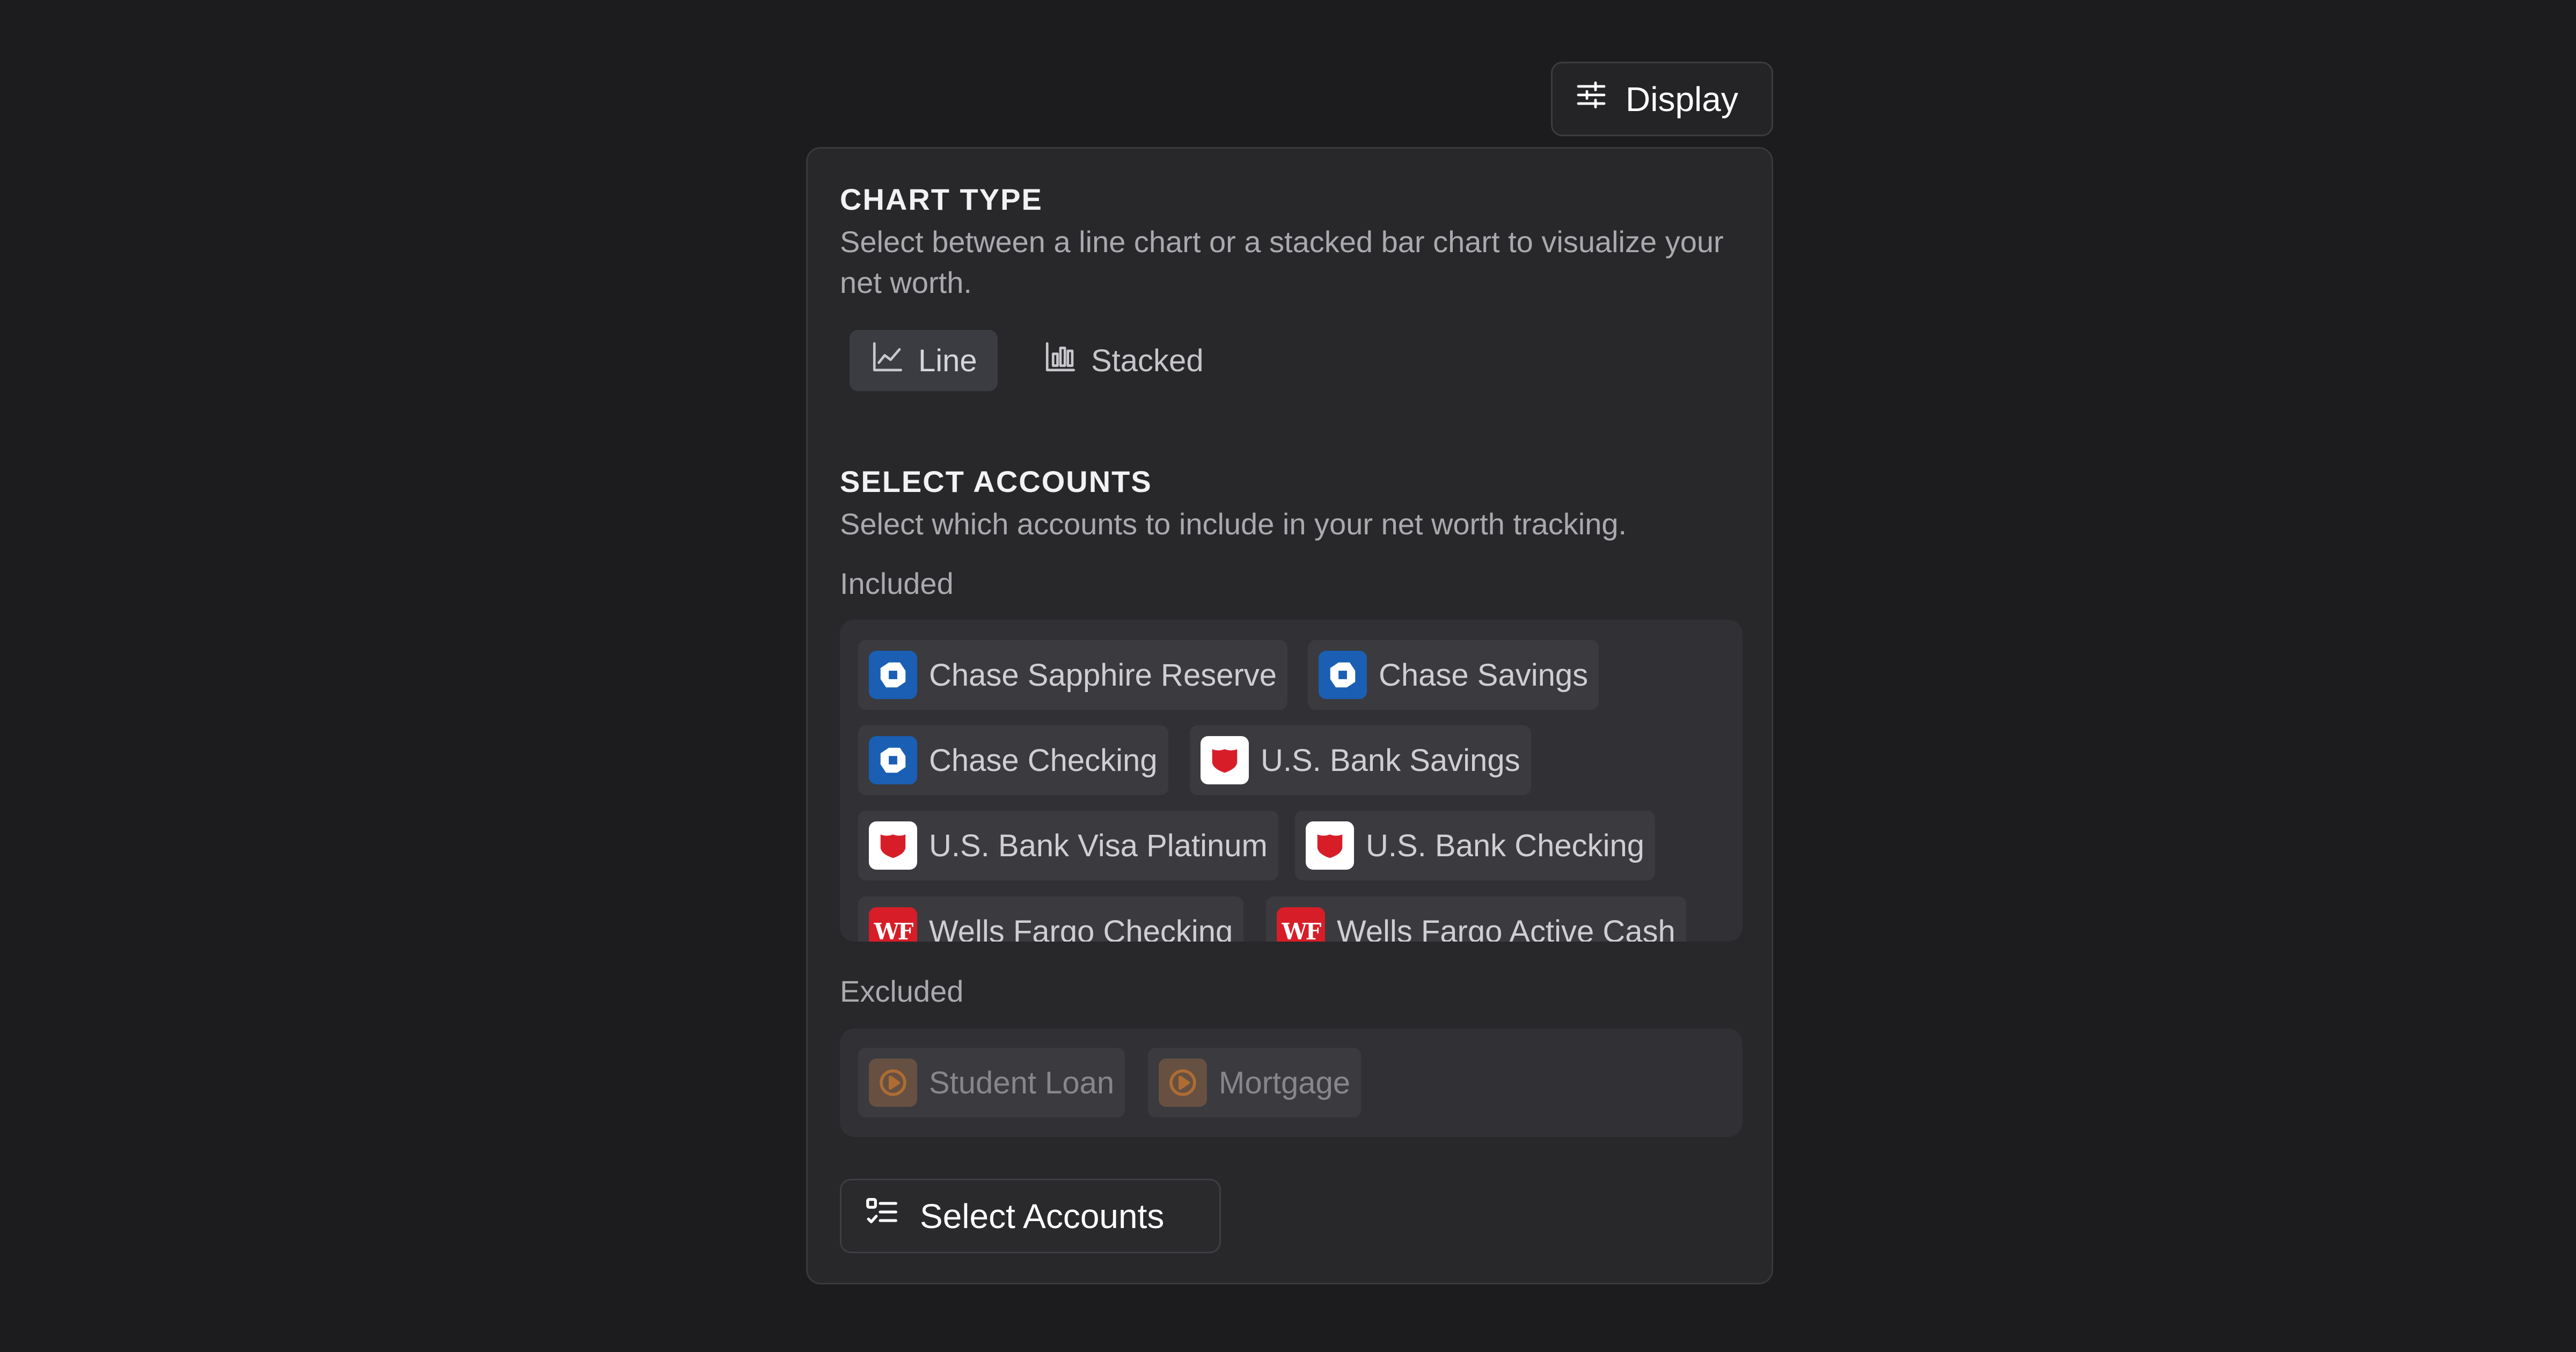 The height and width of the screenshot is (1352, 2576). What do you see at coordinates (1098, 845) in the screenshot?
I see `account-chip-label: U.S. Bank Visa Platinum` at bounding box center [1098, 845].